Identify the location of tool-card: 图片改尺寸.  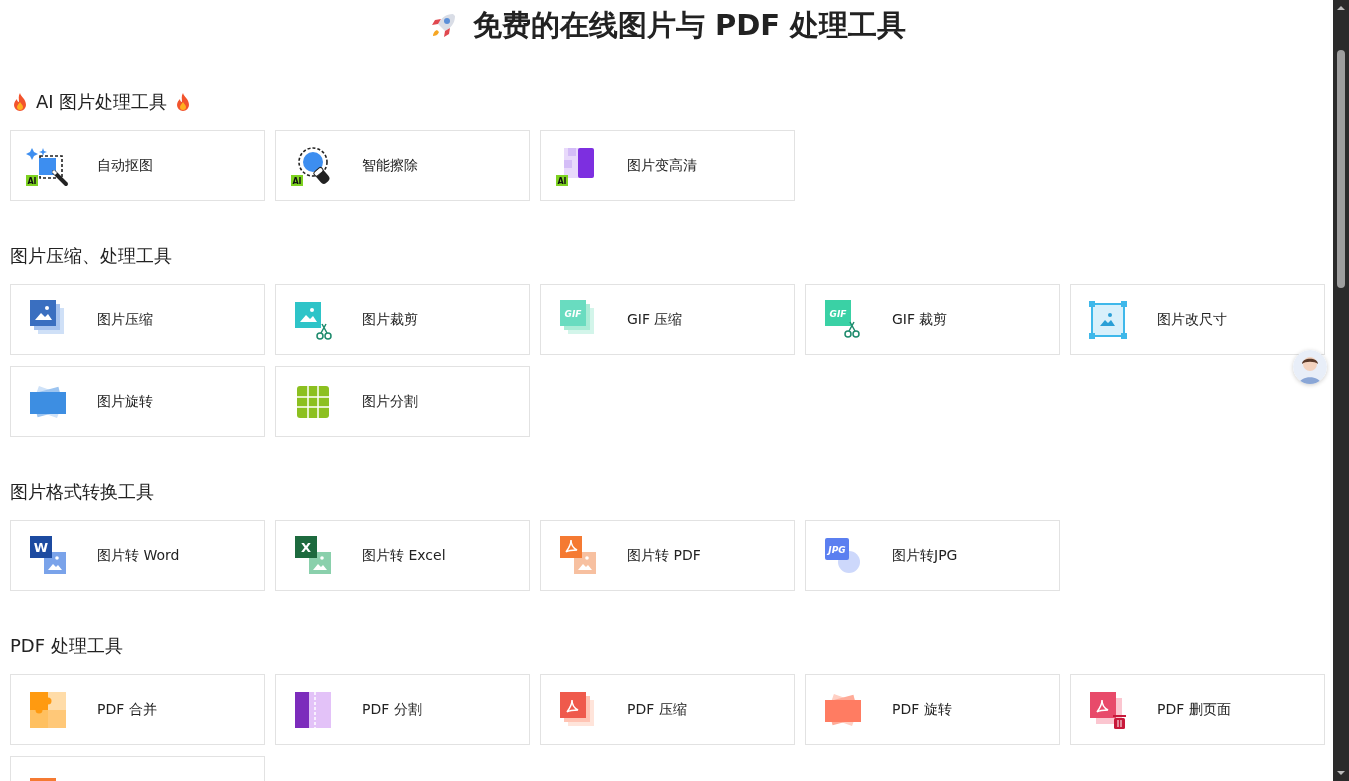
(1197, 319).